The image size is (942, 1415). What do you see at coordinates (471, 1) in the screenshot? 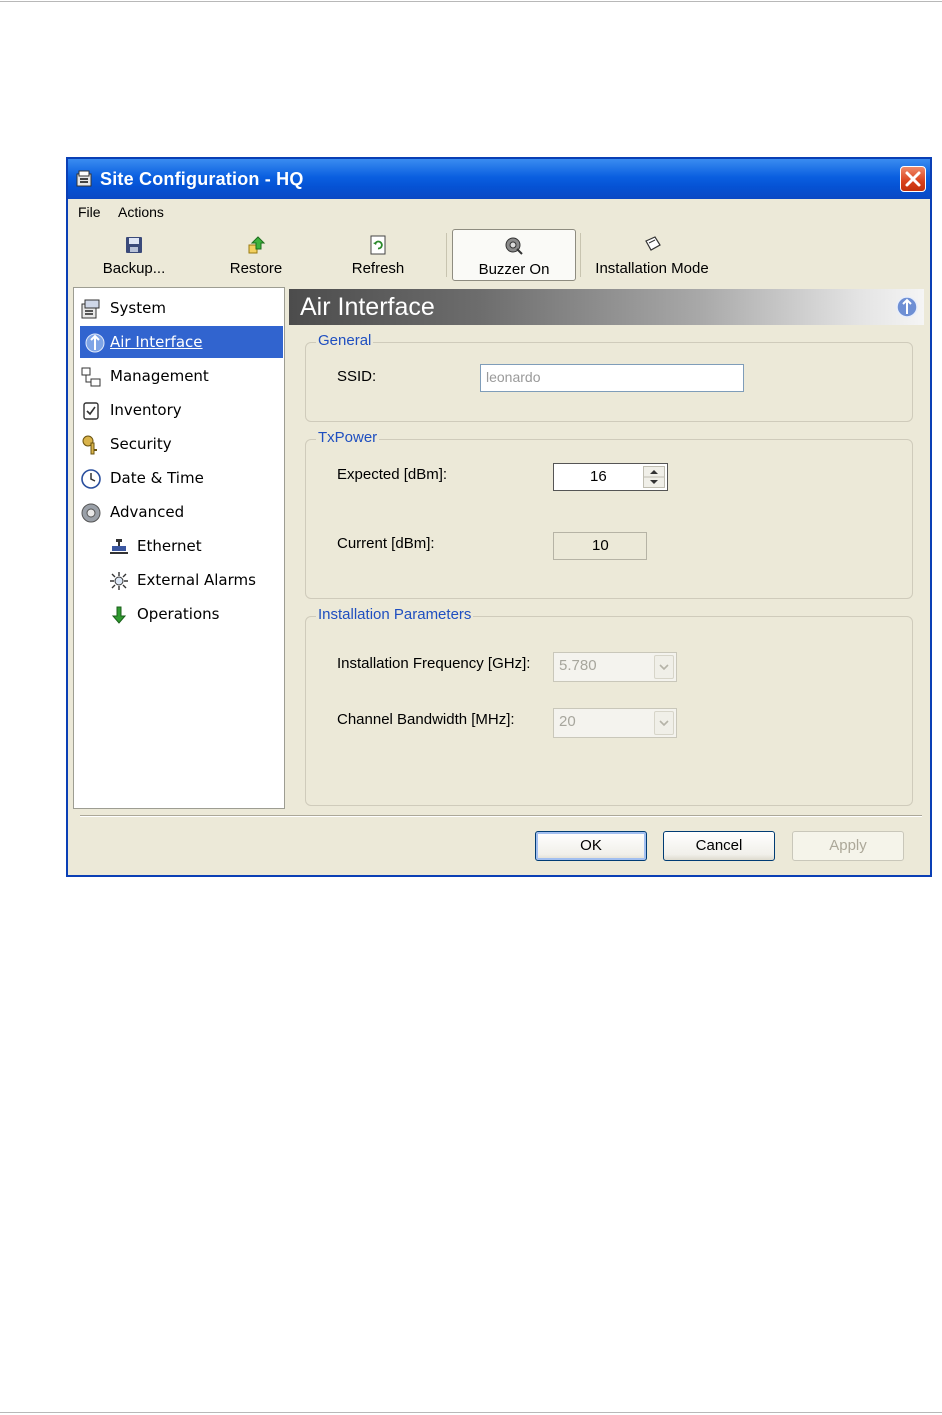
I see `page-top-rule` at bounding box center [471, 1].